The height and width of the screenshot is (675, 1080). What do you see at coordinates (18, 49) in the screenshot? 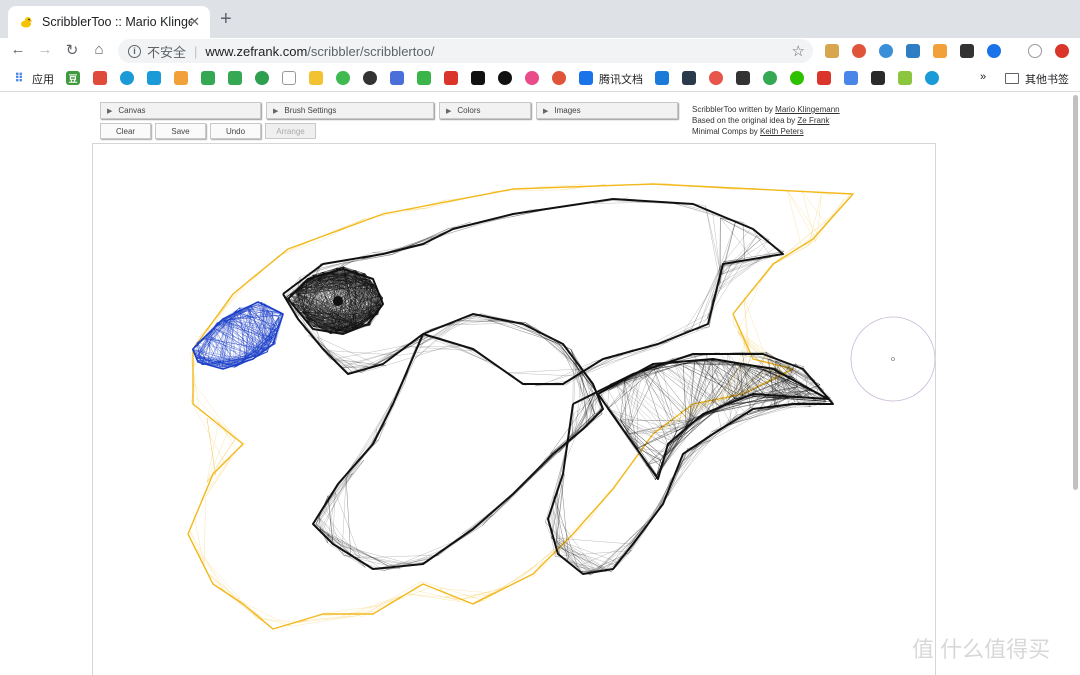
I see `back-arrow-icon: ←` at bounding box center [18, 49].